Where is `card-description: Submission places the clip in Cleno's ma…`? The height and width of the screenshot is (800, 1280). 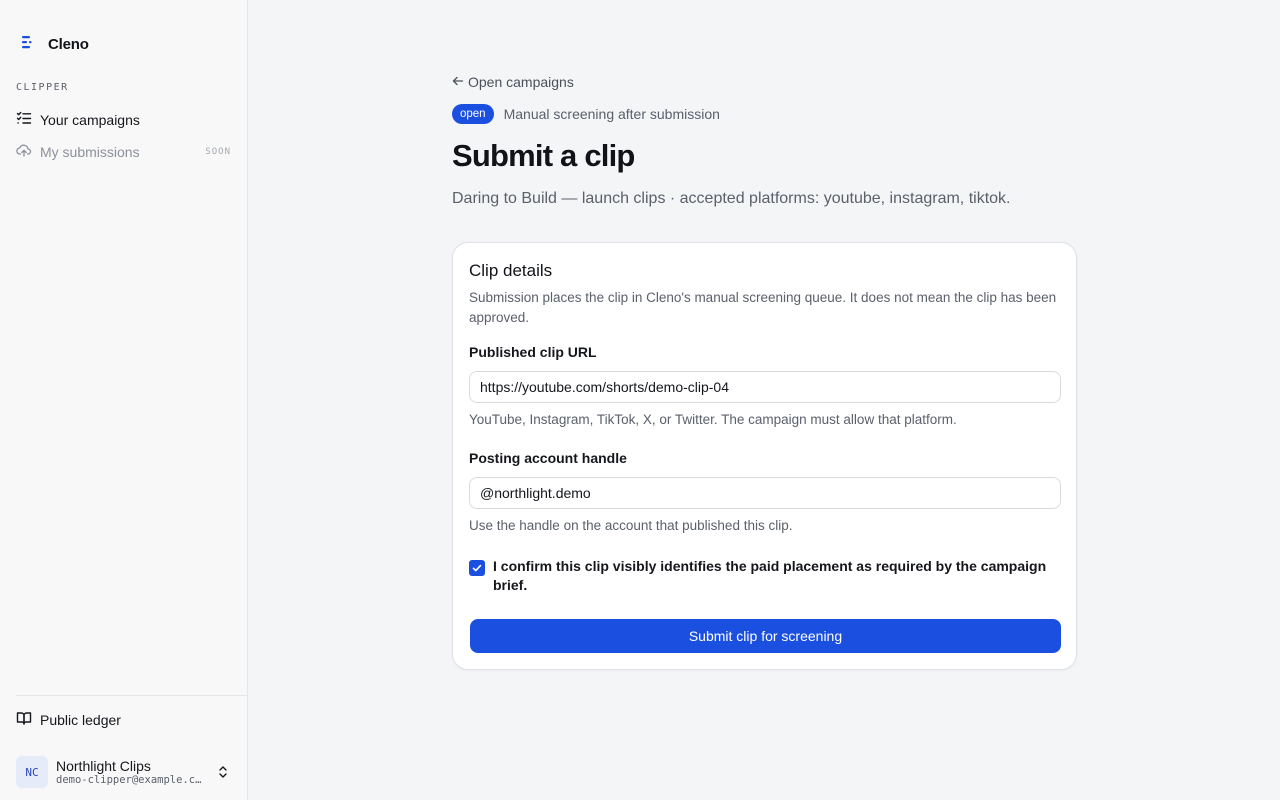
card-description: Submission places the clip in Cleno's ma… is located at coordinates (763, 307).